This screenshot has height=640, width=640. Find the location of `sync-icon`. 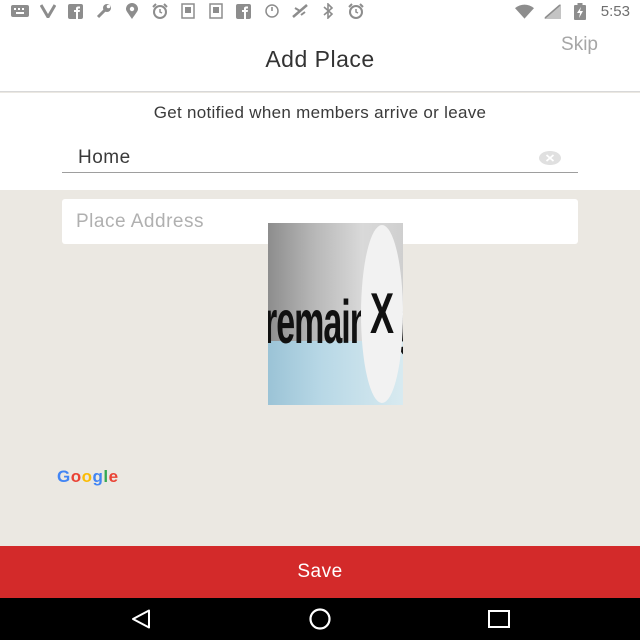

sync-icon is located at coordinates (271, 11).